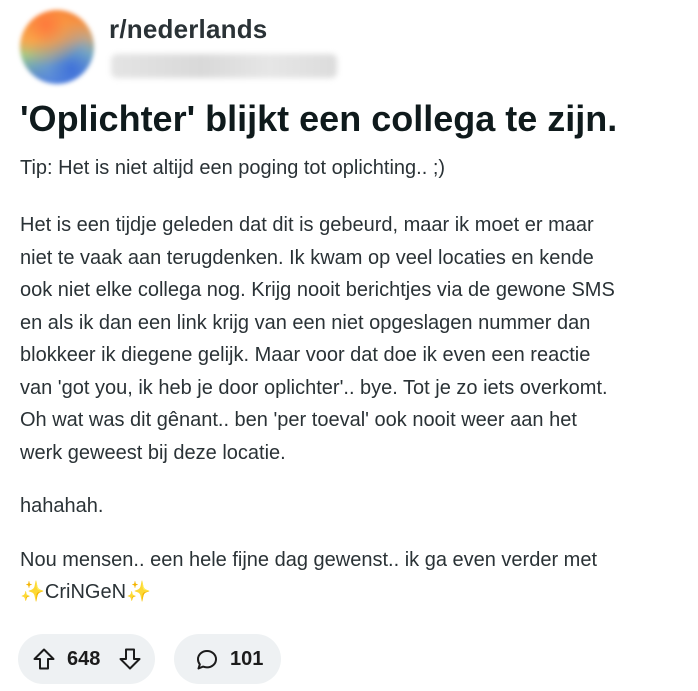 The width and height of the screenshot is (698, 691). I want to click on subreddit-avatar, so click(57, 47).